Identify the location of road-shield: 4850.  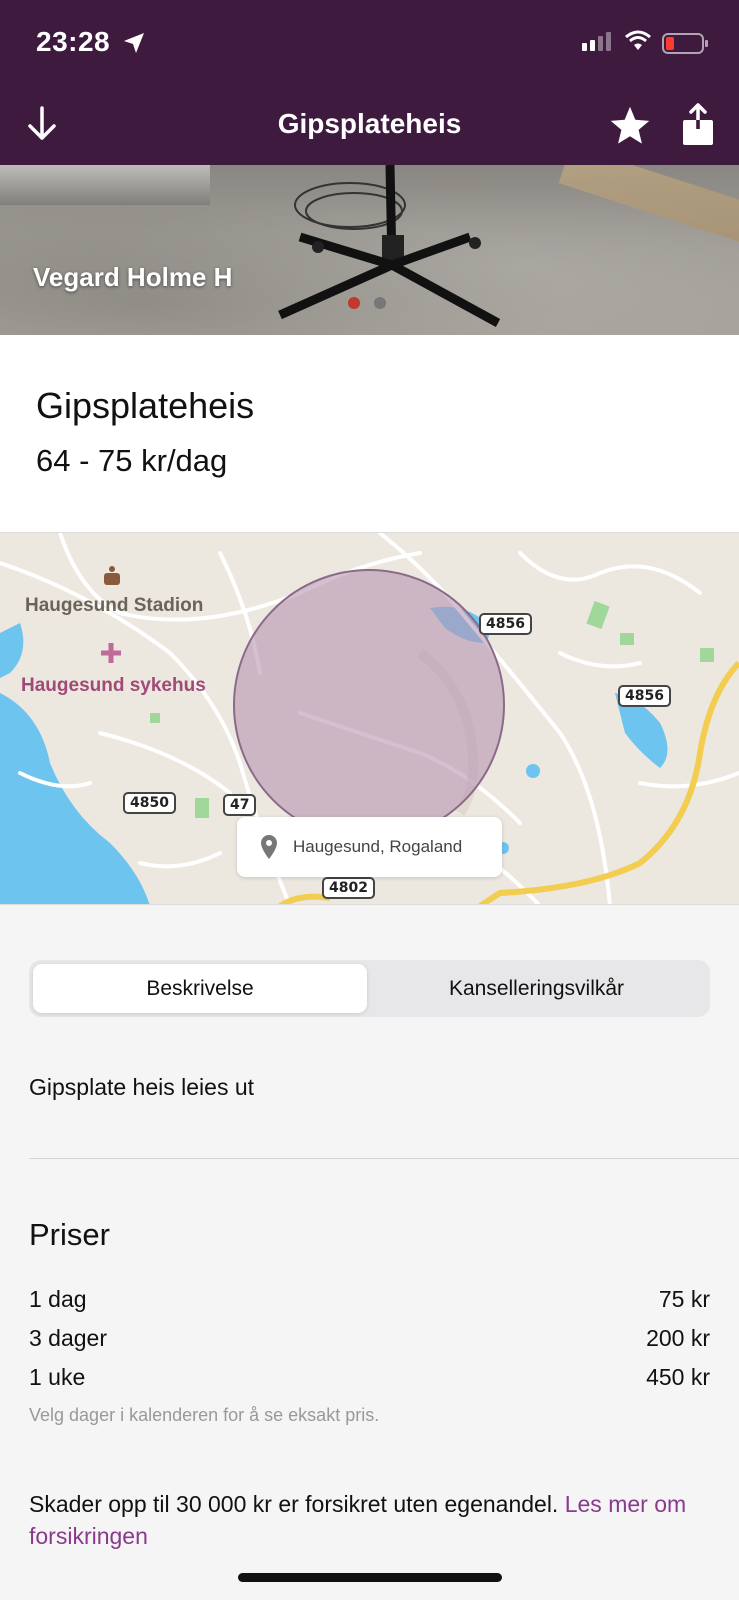
(149, 803).